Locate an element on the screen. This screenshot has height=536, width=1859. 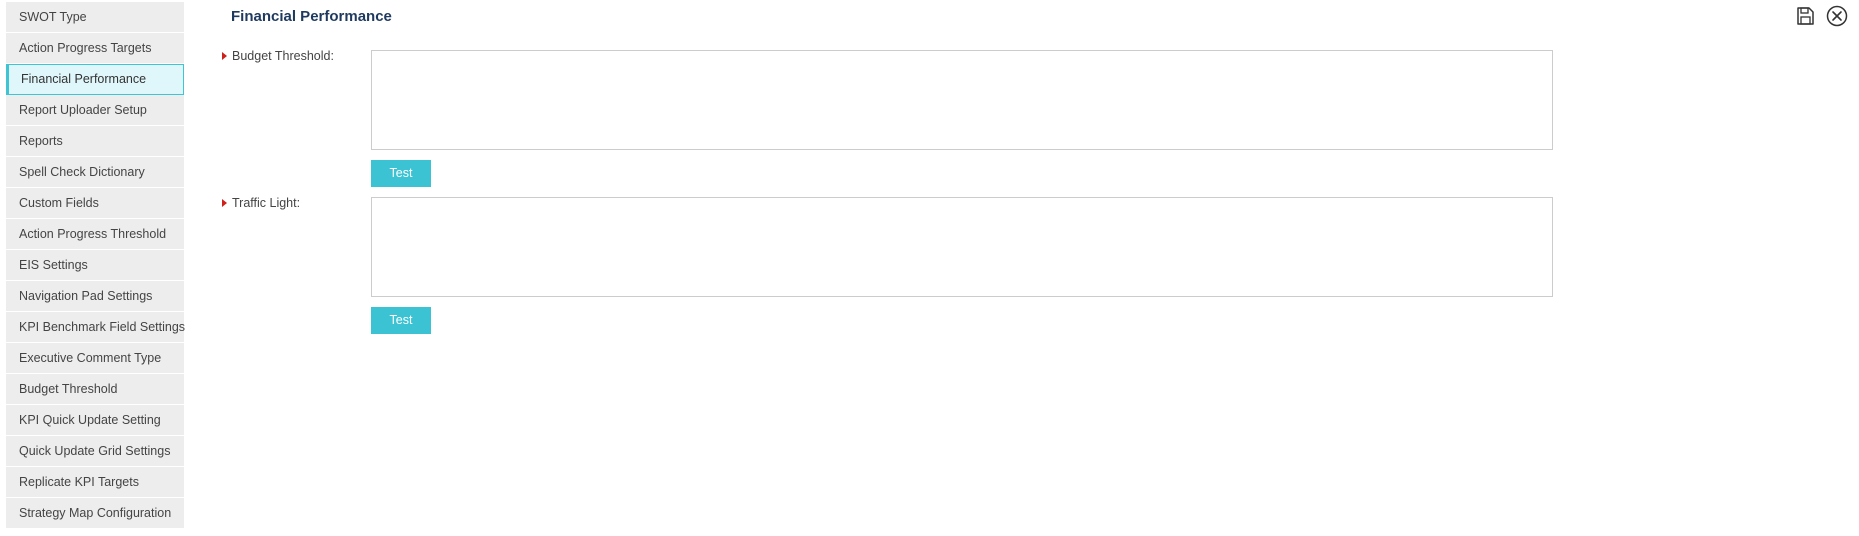
traffic-light-textarea is located at coordinates (962, 247).